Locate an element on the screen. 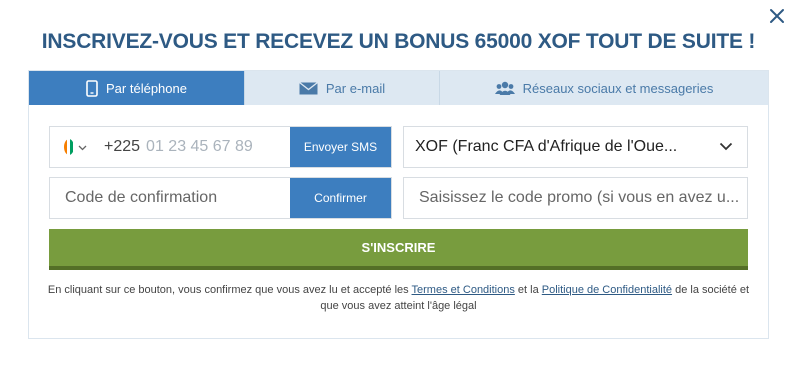  terms-link: Termes et Conditions is located at coordinates (463, 290).